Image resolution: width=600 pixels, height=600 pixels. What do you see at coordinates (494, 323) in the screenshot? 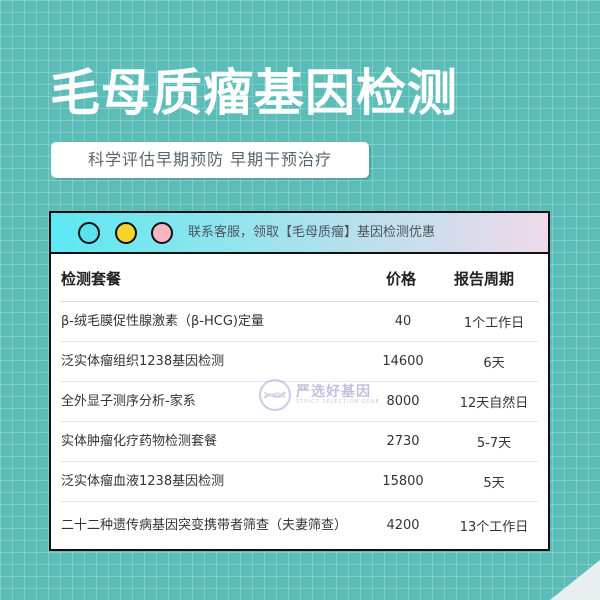
I see `package-report-period: 1个工作日` at bounding box center [494, 323].